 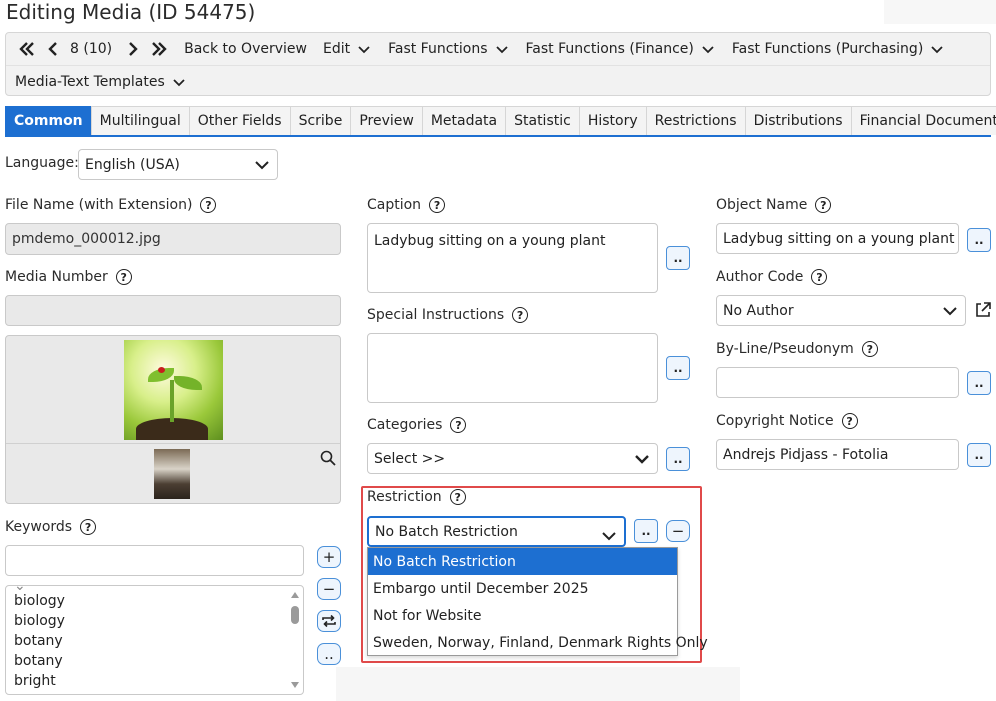 I want to click on restriction-label: Restriction ?, so click(x=416, y=497).